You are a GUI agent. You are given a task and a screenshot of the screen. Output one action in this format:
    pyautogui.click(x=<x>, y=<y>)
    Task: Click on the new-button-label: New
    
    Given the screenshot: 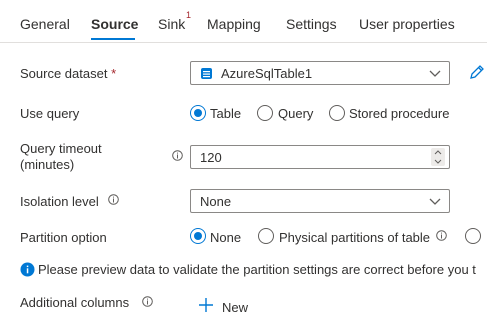 What is the action you would take?
    pyautogui.click(x=235, y=307)
    